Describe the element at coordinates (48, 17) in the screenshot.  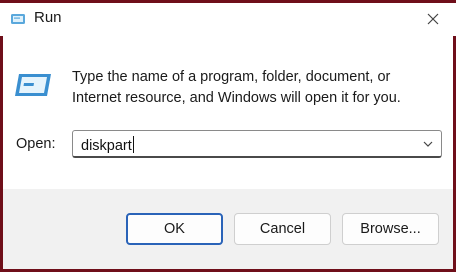
I see `window-title: Run` at that location.